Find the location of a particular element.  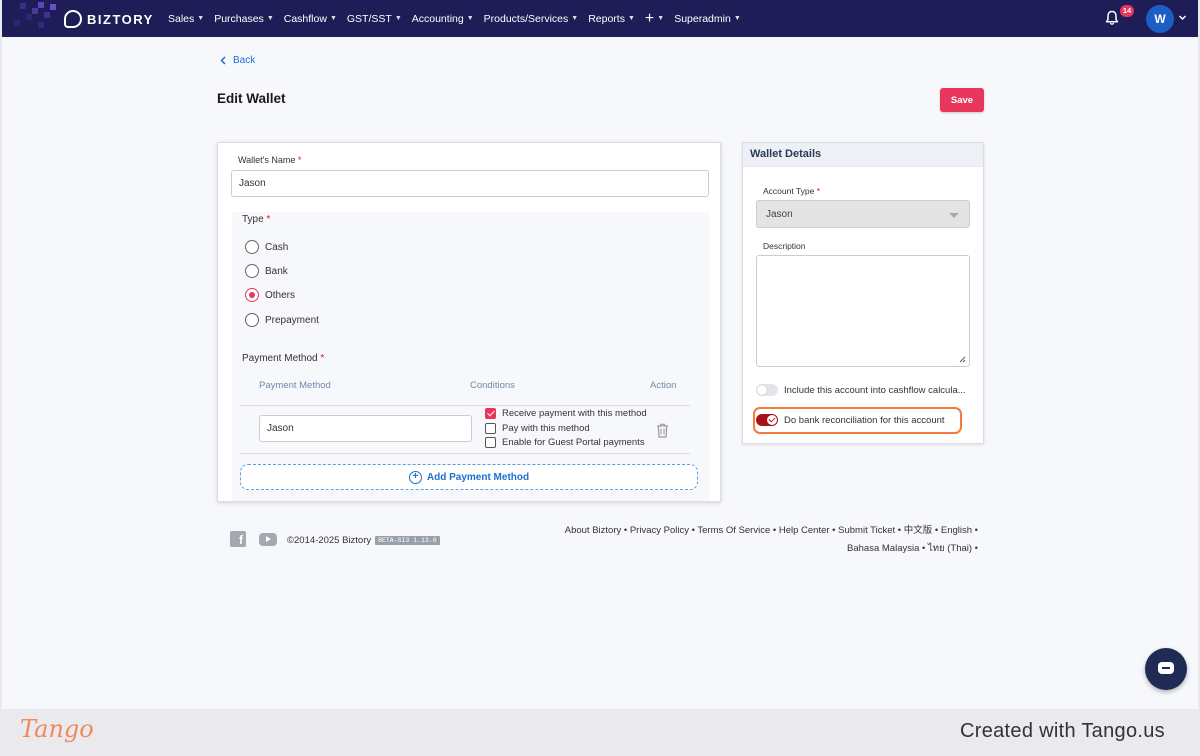

option-label: Bank is located at coordinates (276, 271).